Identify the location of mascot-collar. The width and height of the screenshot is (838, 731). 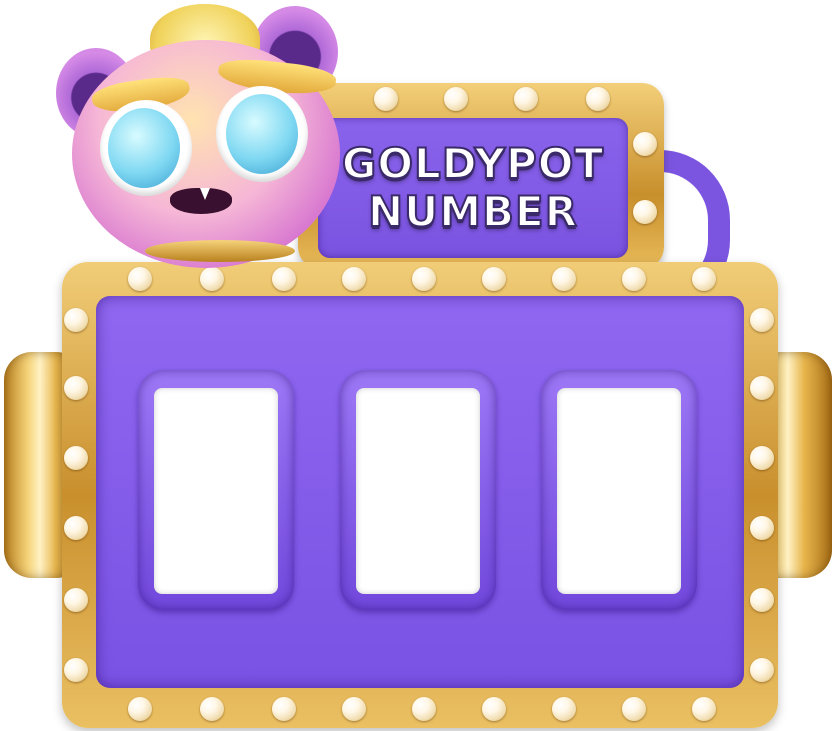
(220, 251).